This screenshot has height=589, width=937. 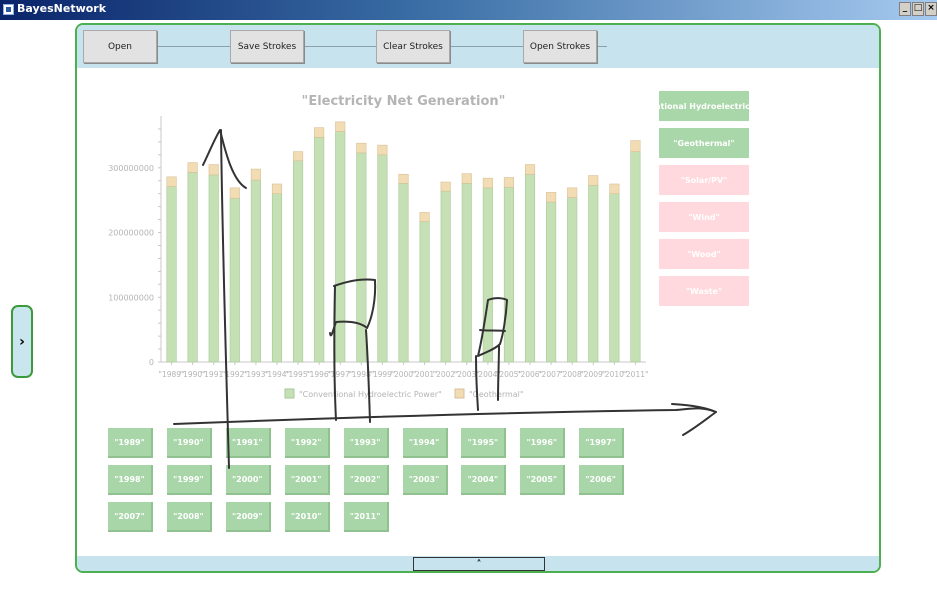 I want to click on year-button-2007: "2007", so click(x=130, y=517).